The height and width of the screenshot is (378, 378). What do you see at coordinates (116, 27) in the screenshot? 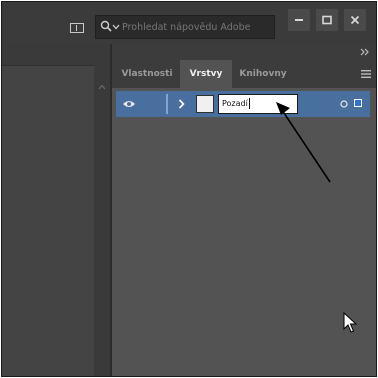
I see `chevron-down-icon` at bounding box center [116, 27].